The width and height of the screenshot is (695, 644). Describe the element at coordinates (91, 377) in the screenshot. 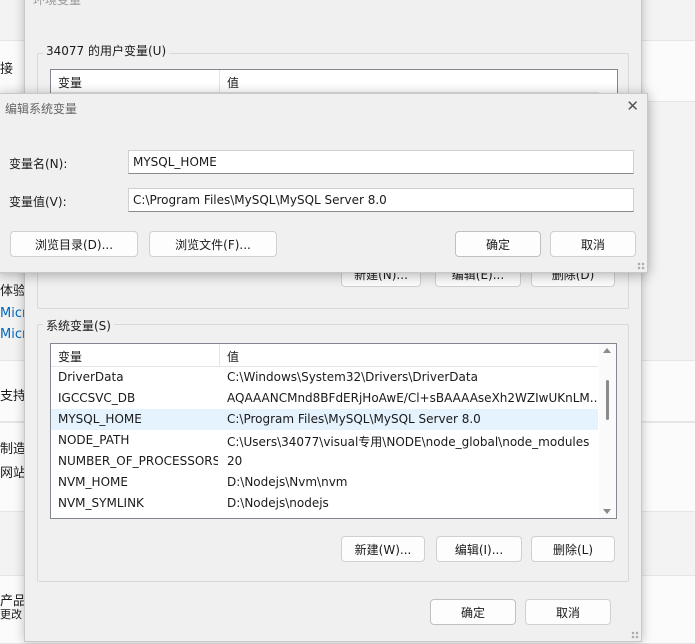

I see `variable-name-cell: DriverData` at that location.